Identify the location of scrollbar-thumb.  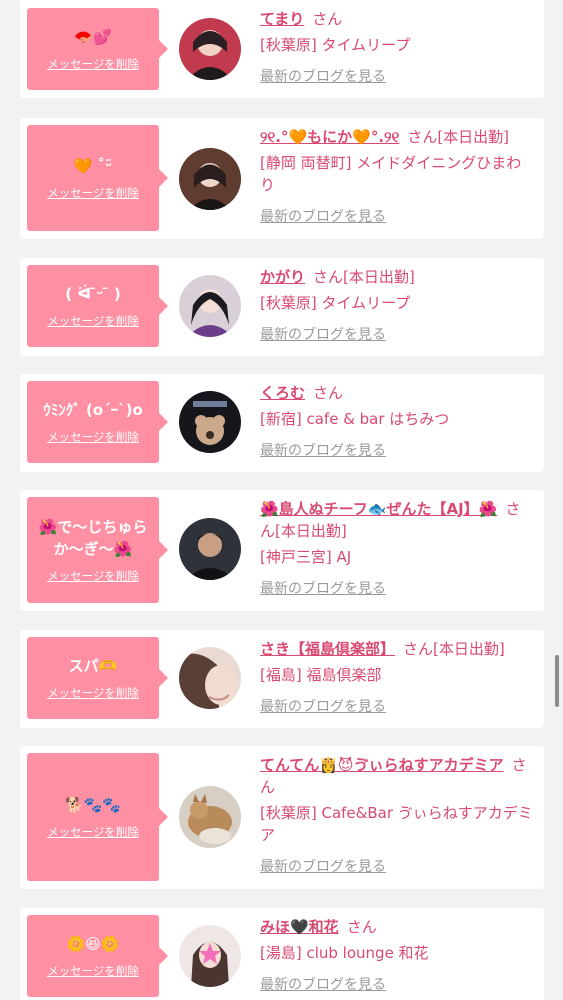
(557, 681).